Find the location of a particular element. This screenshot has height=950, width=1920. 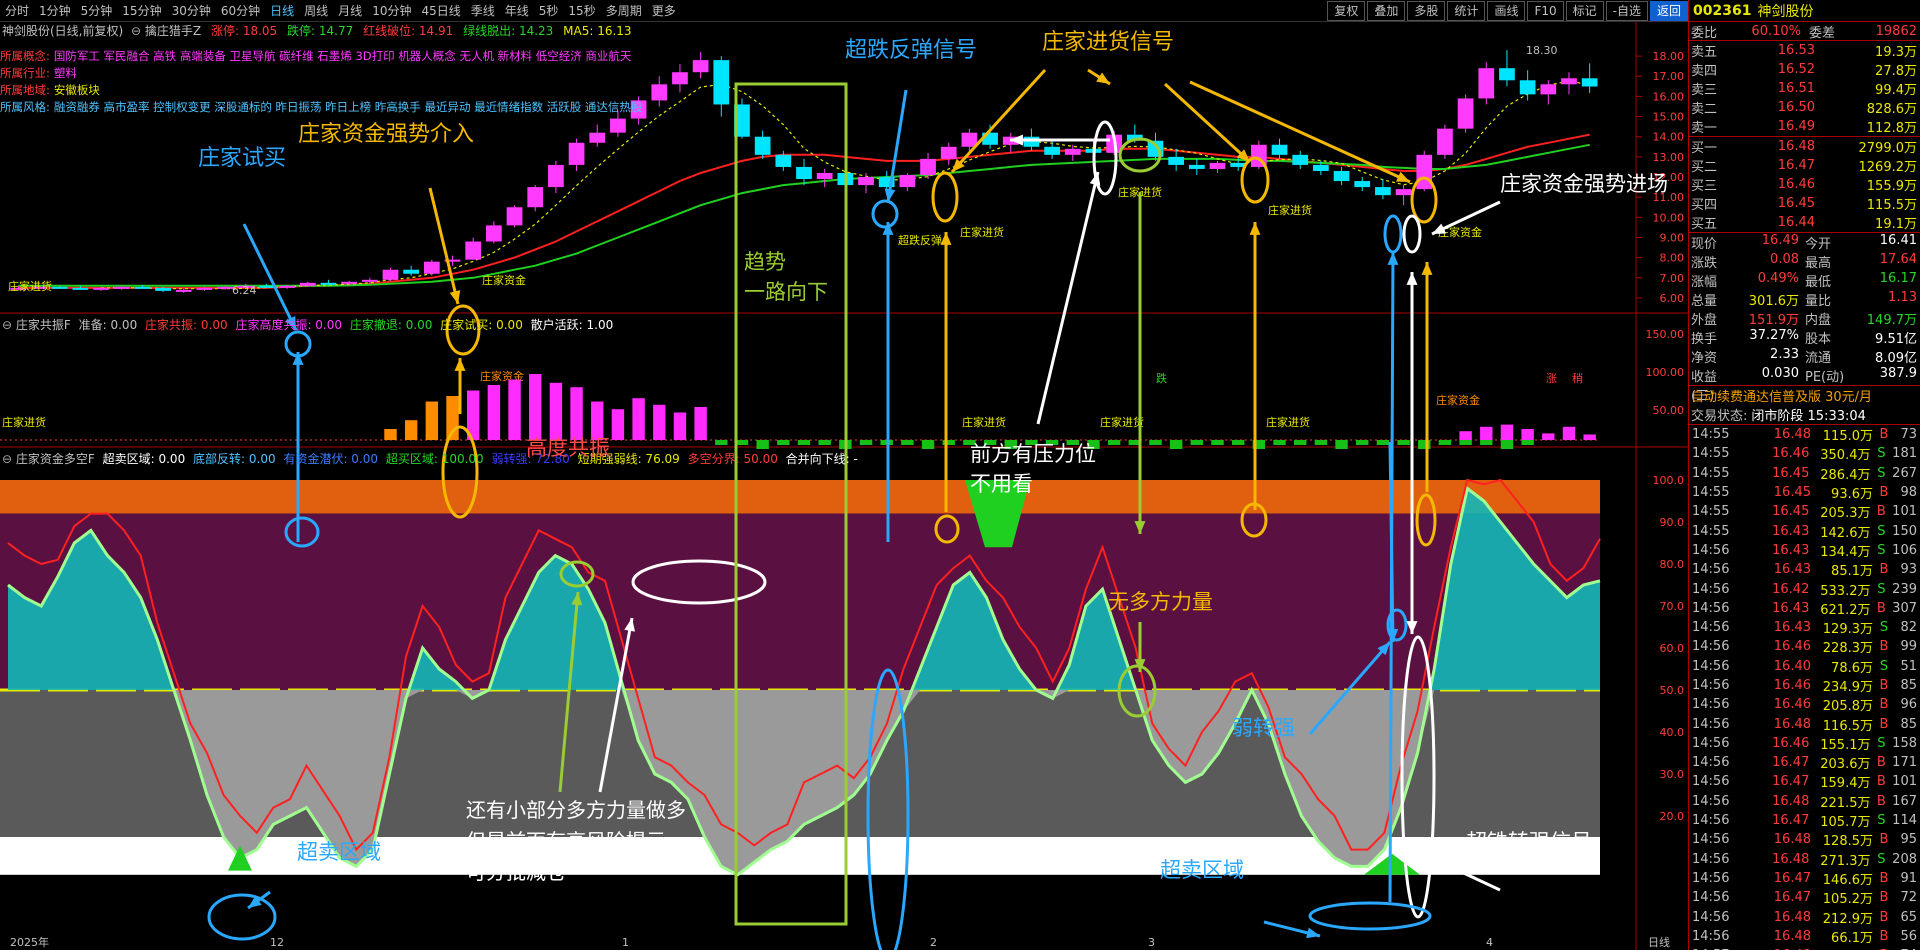

period-tab: 60分钟 is located at coordinates (240, 10).